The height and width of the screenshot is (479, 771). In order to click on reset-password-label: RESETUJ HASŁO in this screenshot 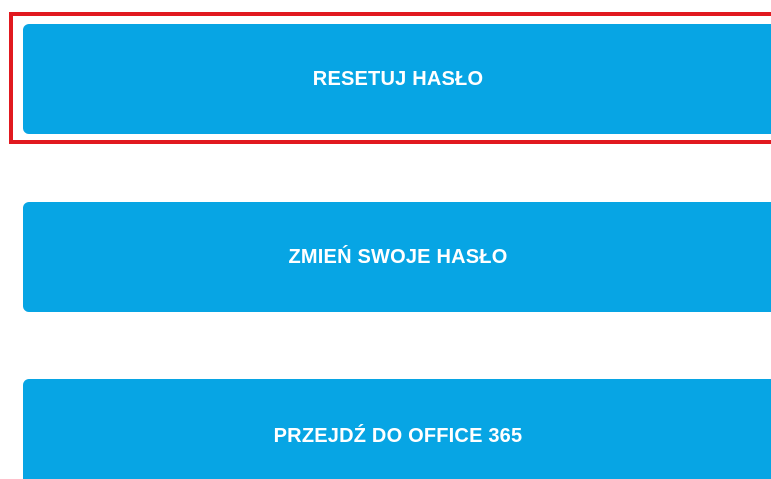, I will do `click(398, 78)`.